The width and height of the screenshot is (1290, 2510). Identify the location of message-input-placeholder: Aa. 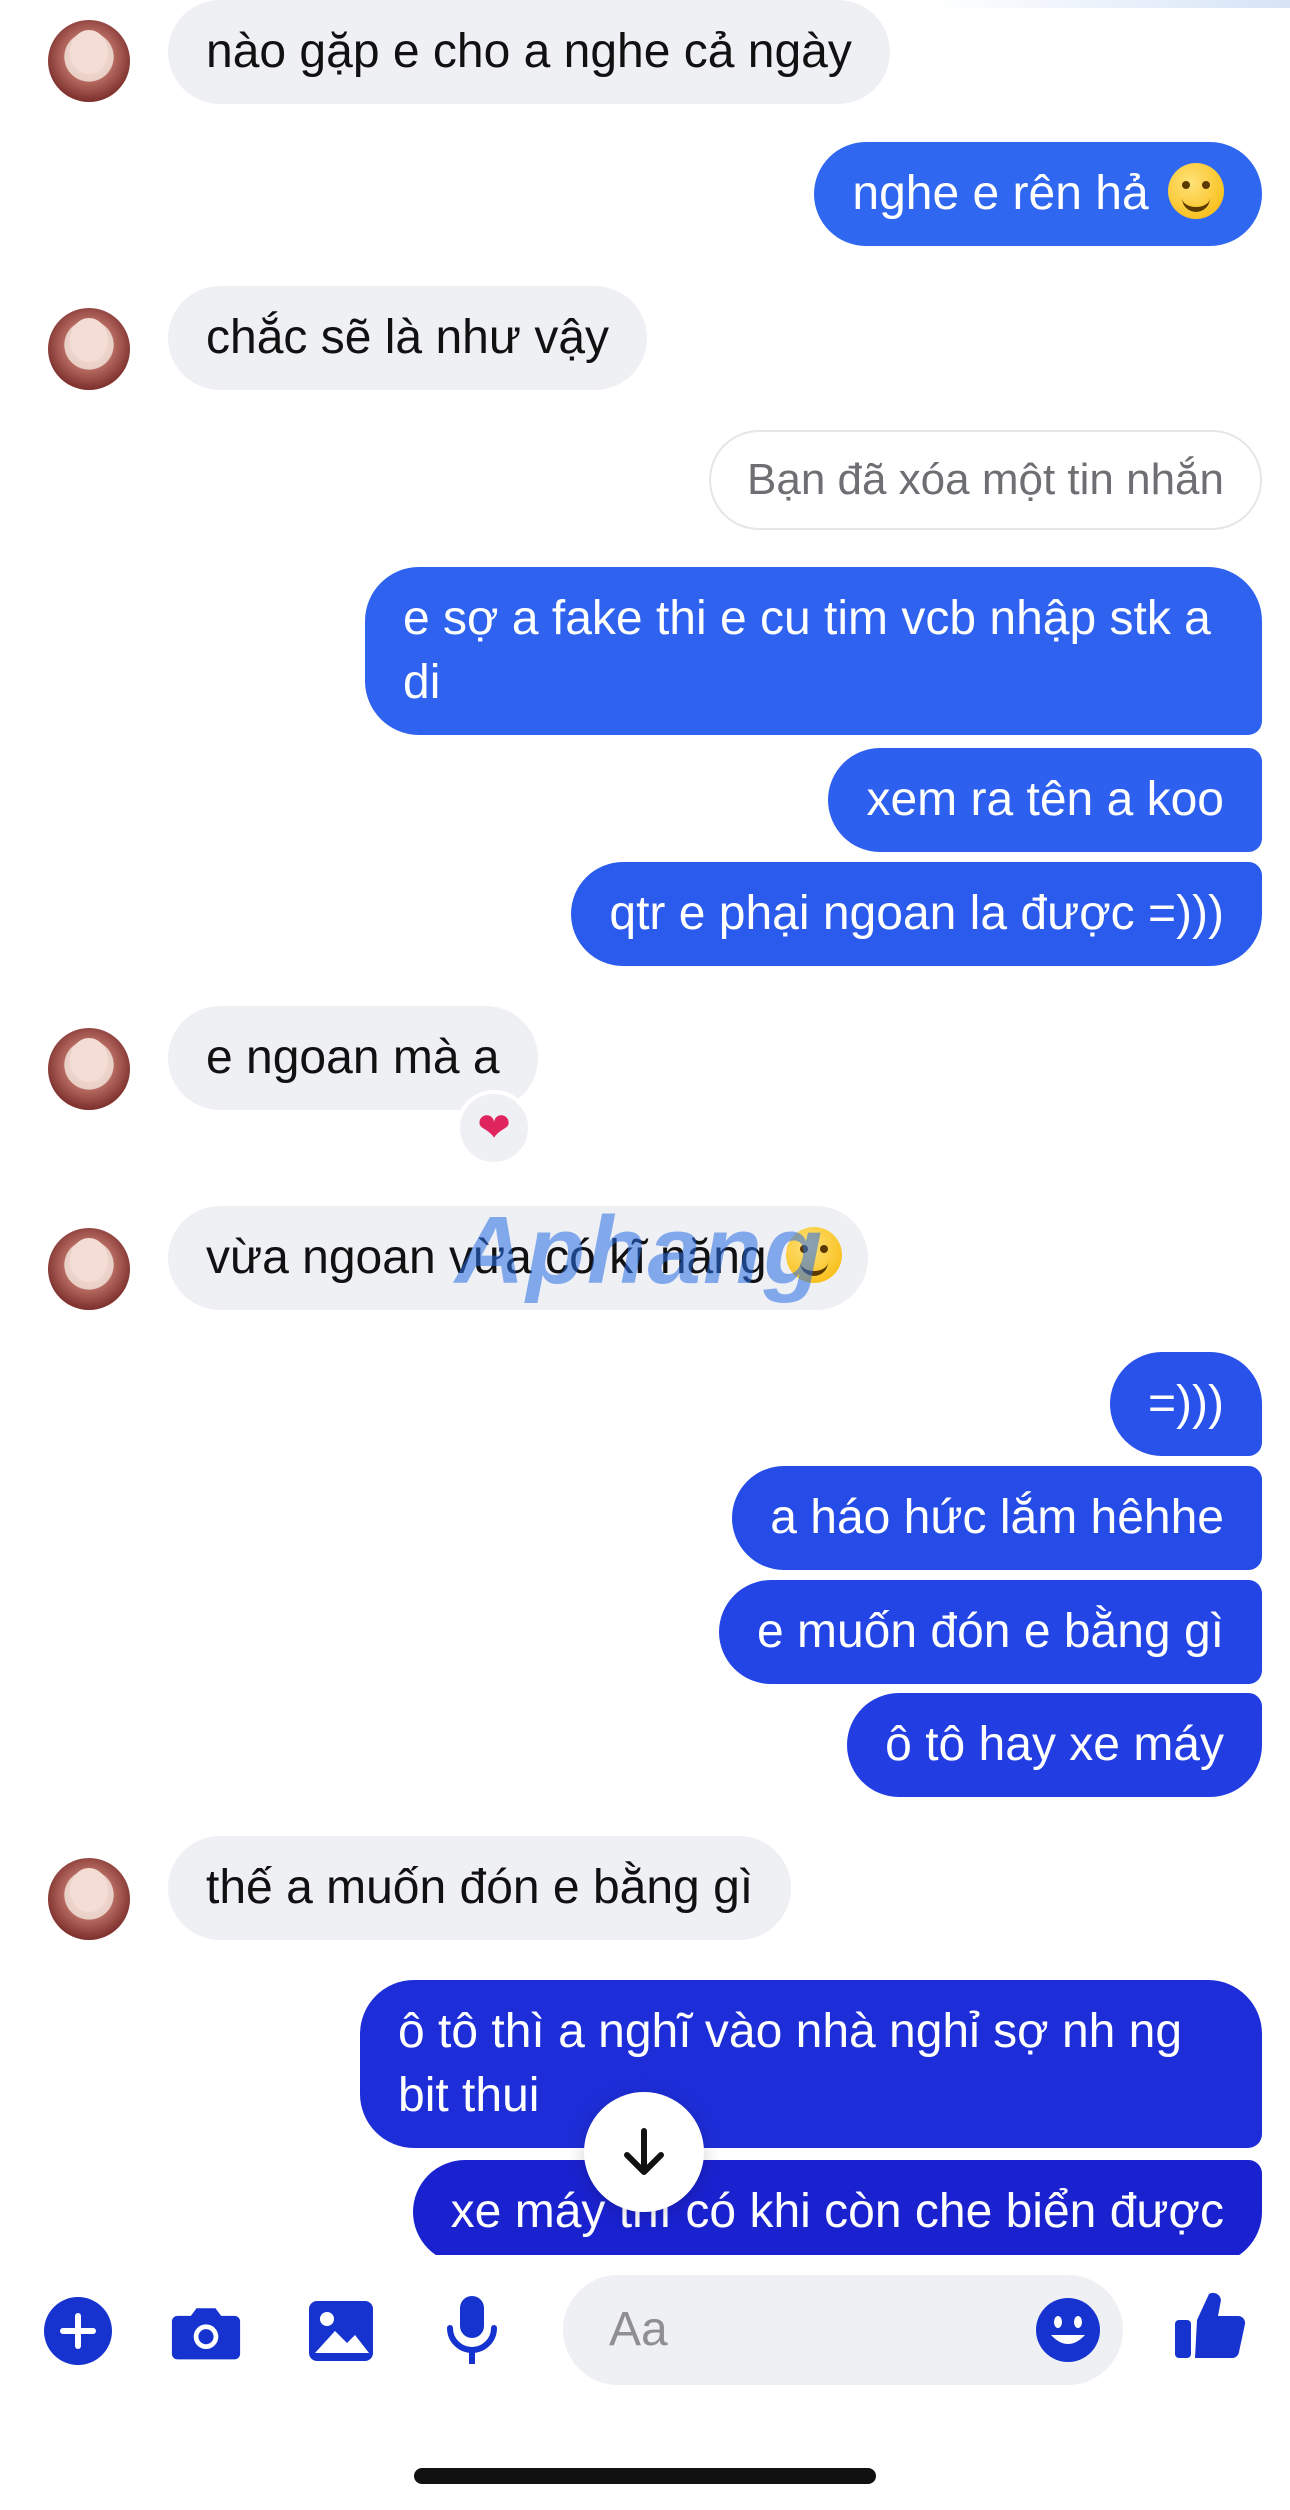
(638, 2329).